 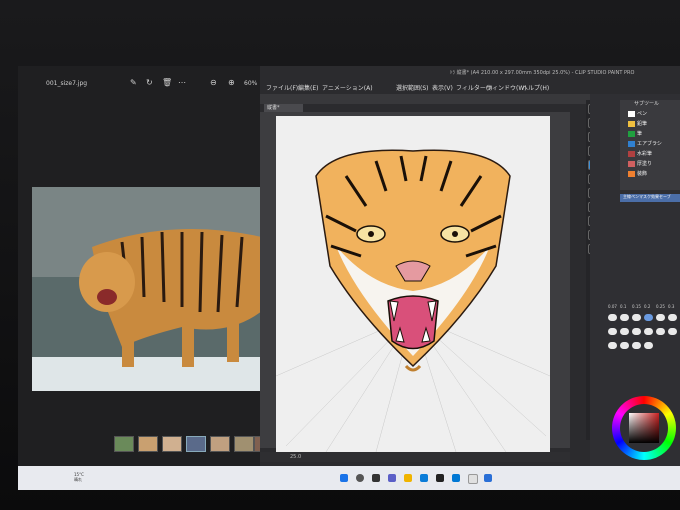 What do you see at coordinates (647, 104) in the screenshot?
I see `subtool-header: サブツール` at bounding box center [647, 104].